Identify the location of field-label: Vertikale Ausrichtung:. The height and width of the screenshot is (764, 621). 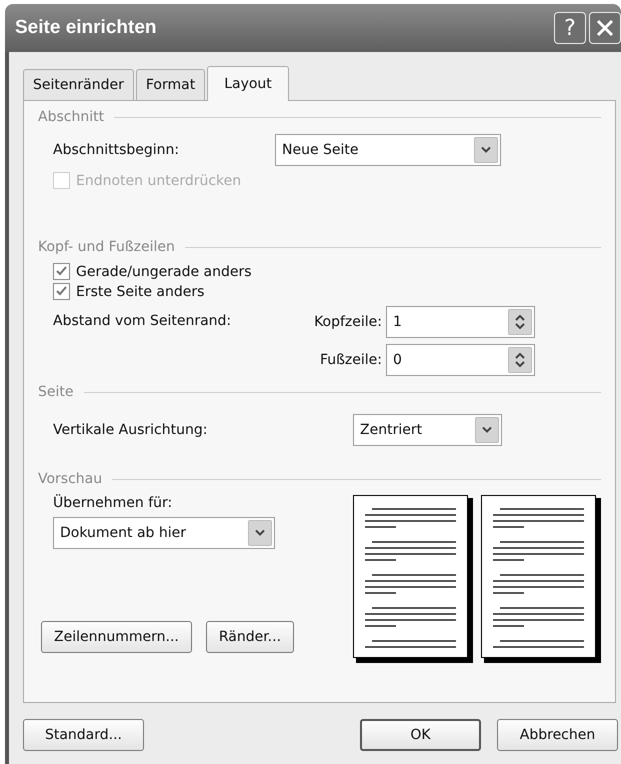
(130, 430).